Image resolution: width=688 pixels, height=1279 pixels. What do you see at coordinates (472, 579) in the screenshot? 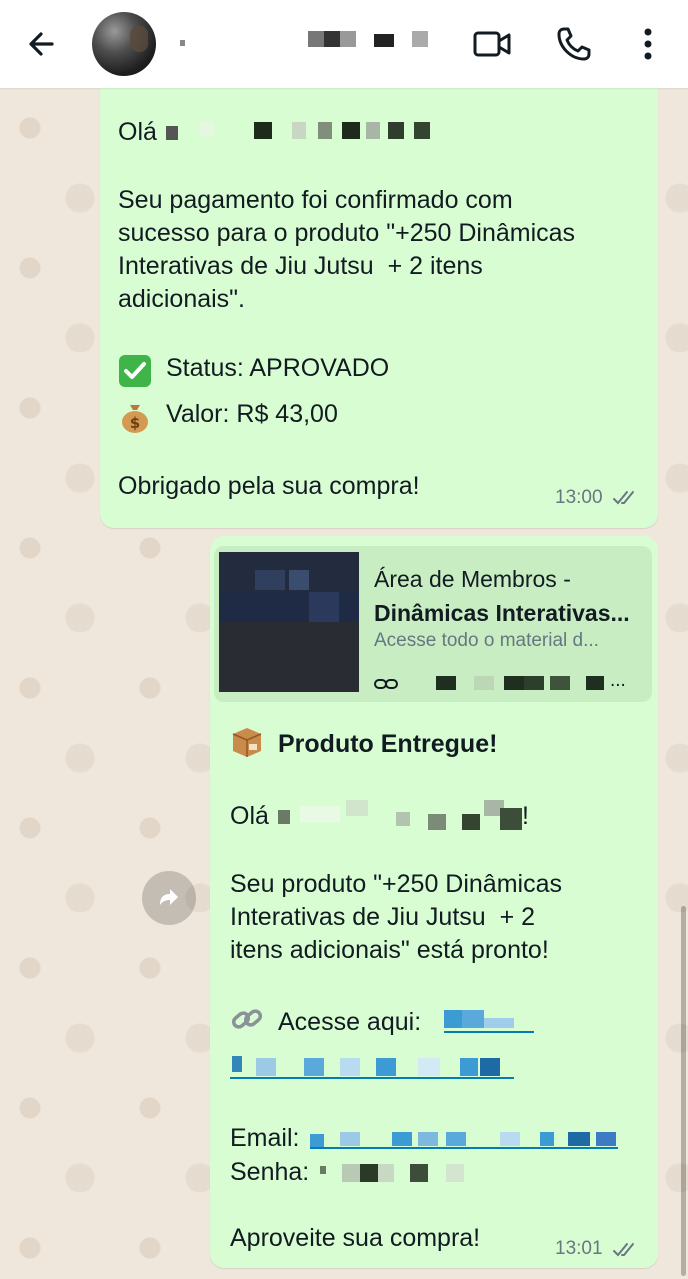
I see `preview-title-line1: Área de Membros -` at bounding box center [472, 579].